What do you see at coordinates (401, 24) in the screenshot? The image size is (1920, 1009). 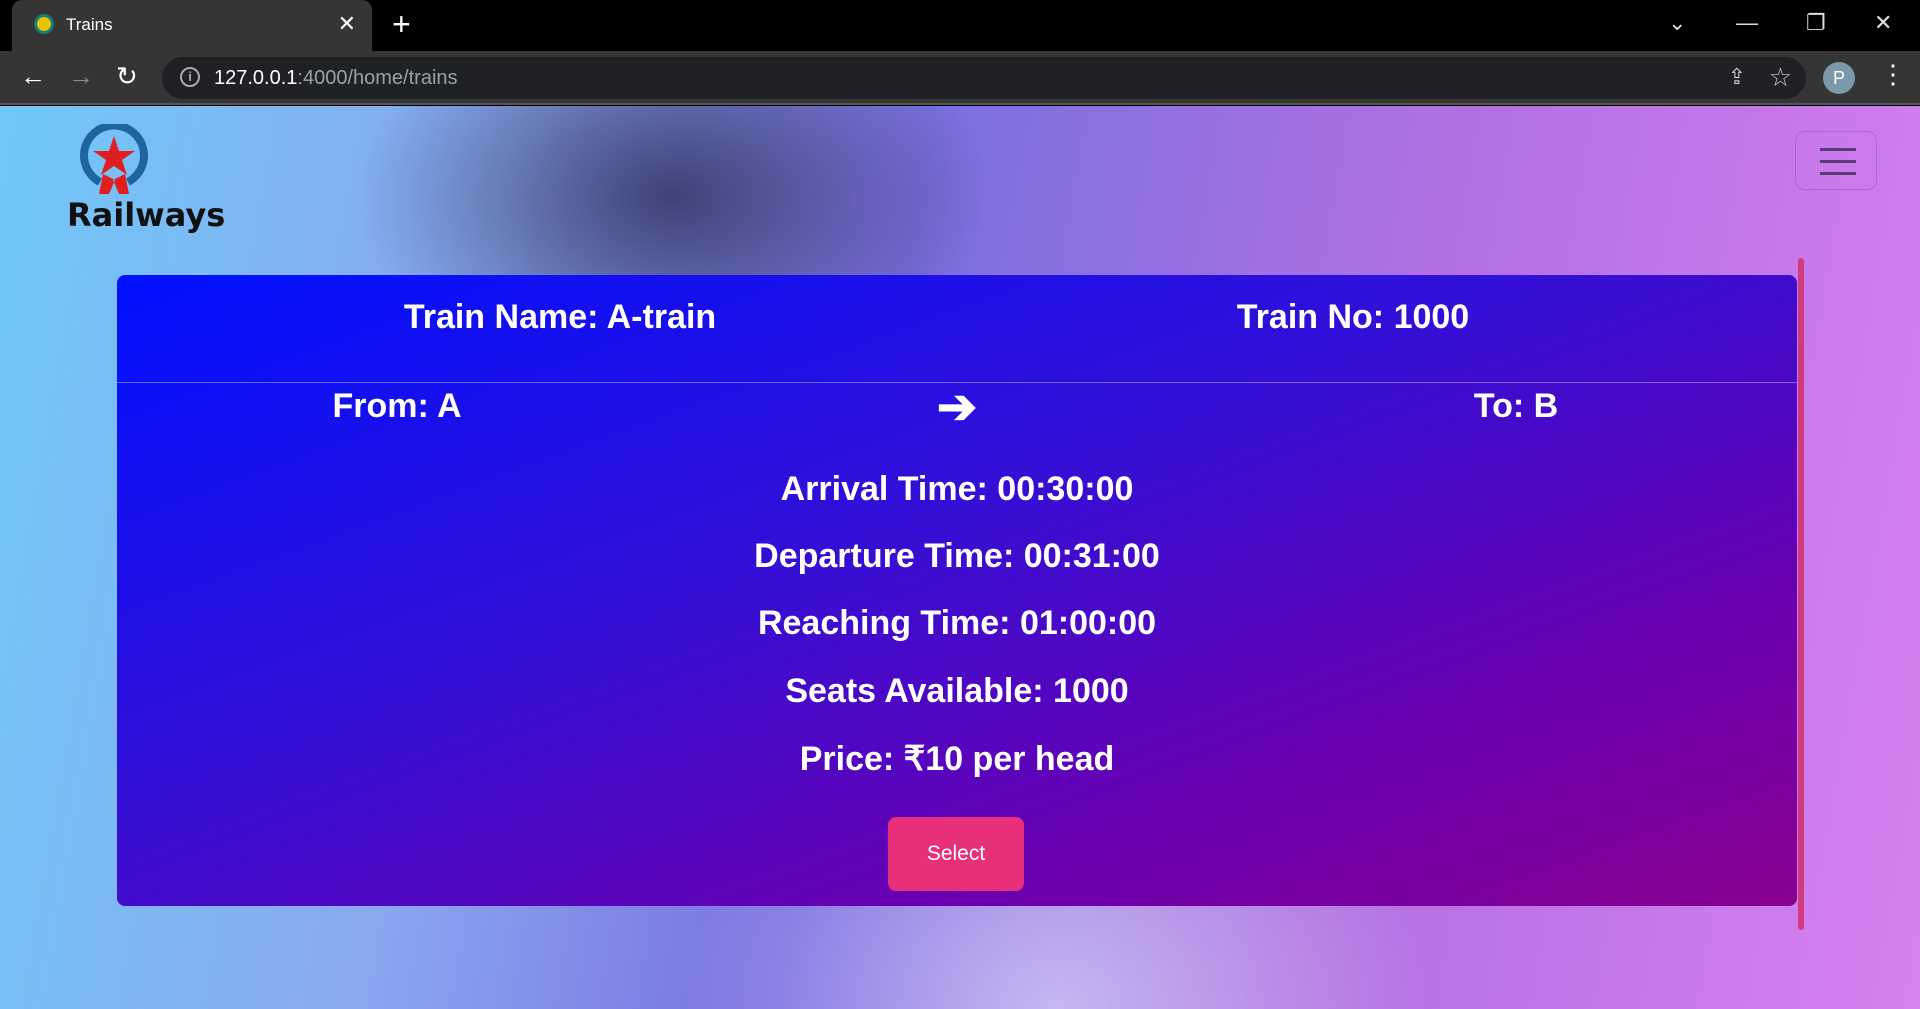 I see `new-tab-icon: +` at bounding box center [401, 24].